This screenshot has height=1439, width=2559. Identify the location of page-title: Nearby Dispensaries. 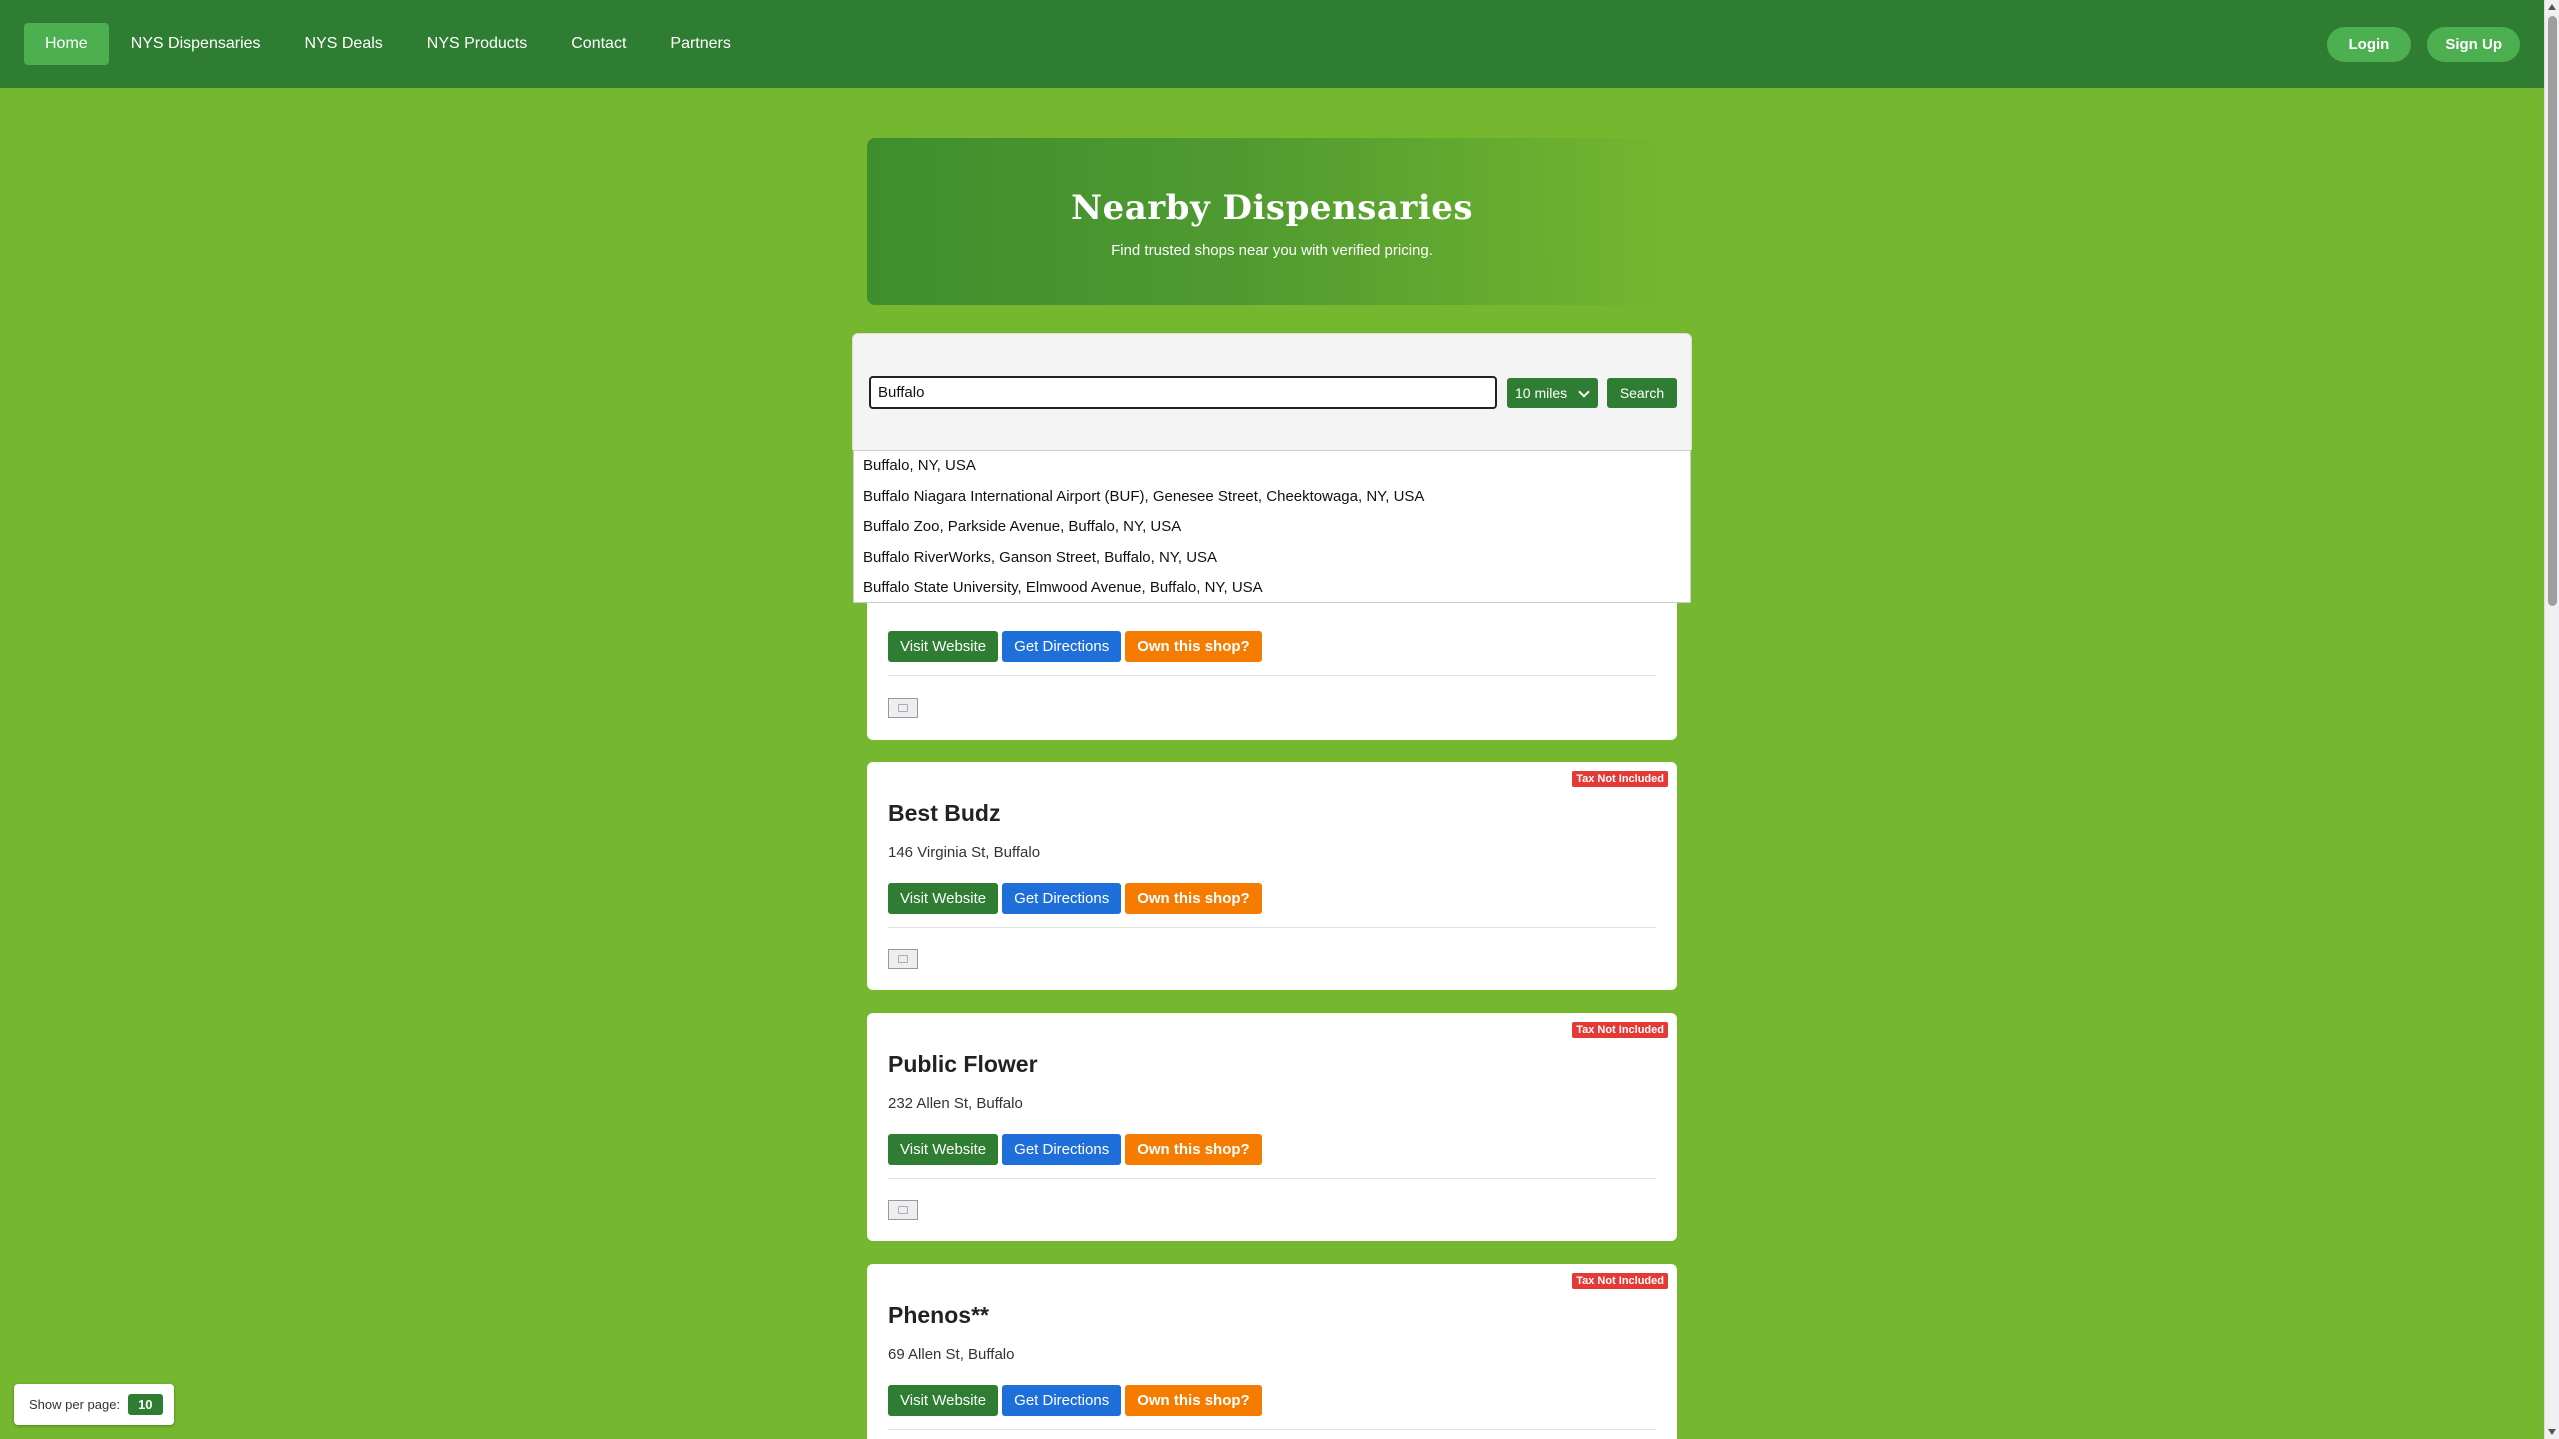
(1272, 208).